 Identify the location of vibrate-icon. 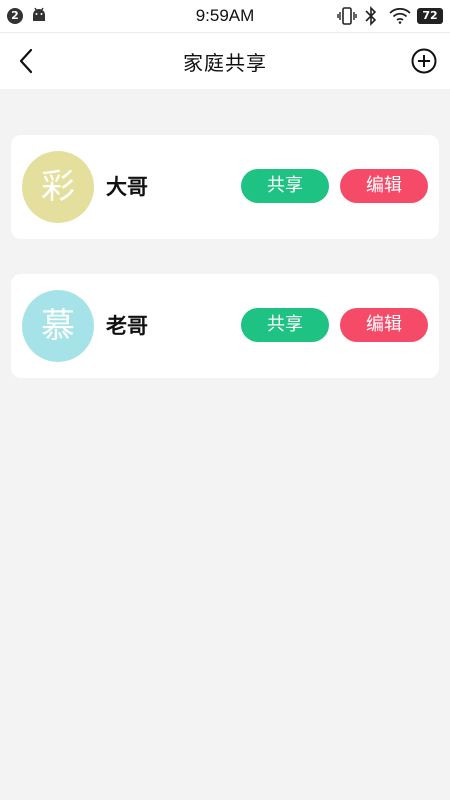
(347, 16).